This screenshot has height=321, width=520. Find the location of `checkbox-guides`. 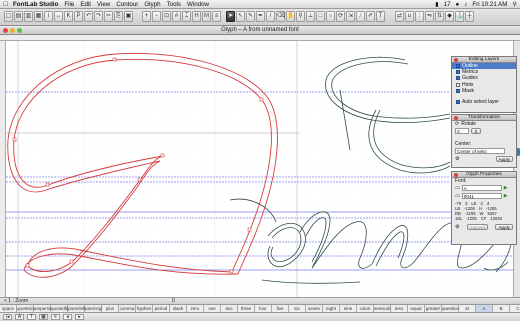

checkbox-guides is located at coordinates (458, 78).